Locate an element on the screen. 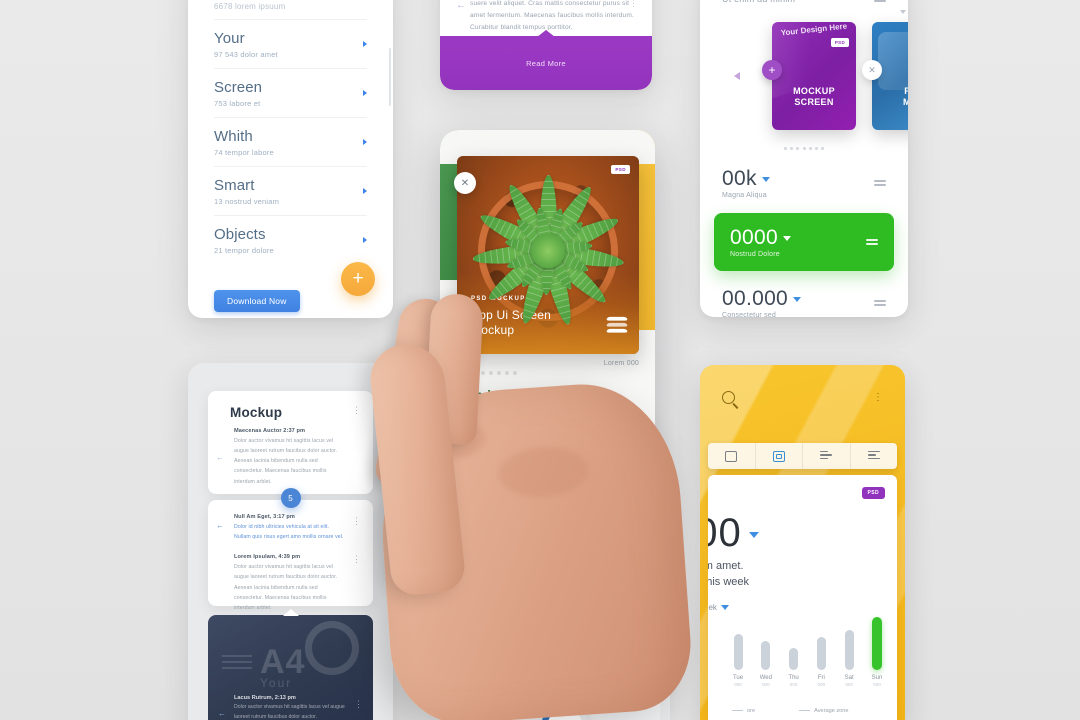 The height and width of the screenshot is (720, 1080). bar-label: Tue is located at coordinates (738, 678).